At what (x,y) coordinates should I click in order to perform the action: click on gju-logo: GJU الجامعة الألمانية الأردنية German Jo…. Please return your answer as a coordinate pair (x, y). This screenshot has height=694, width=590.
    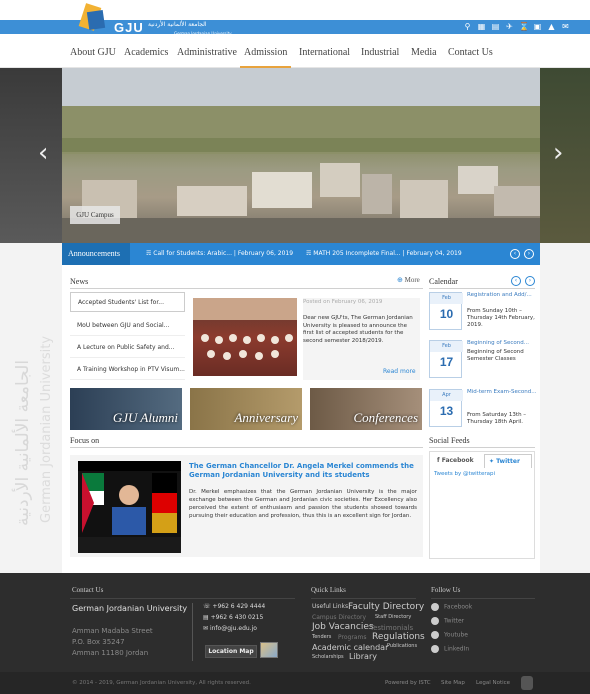
    Looking at the image, I should click on (158, 19).